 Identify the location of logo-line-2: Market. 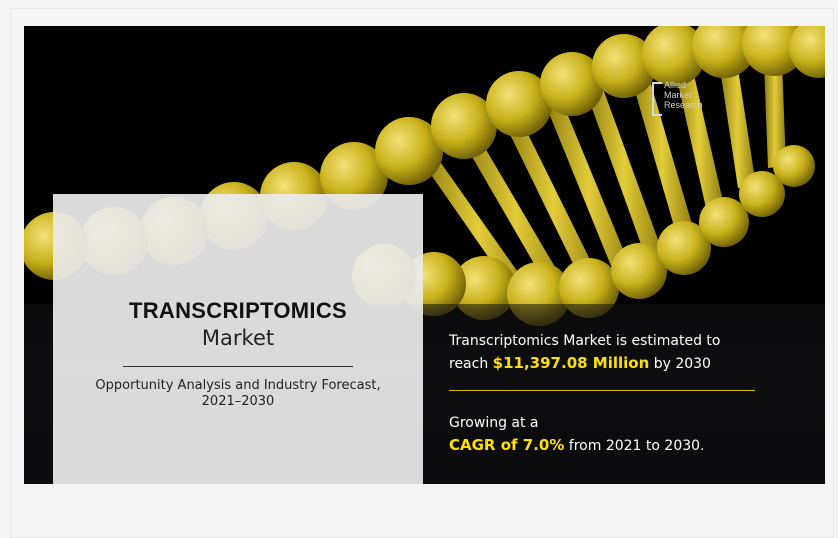
(678, 95).